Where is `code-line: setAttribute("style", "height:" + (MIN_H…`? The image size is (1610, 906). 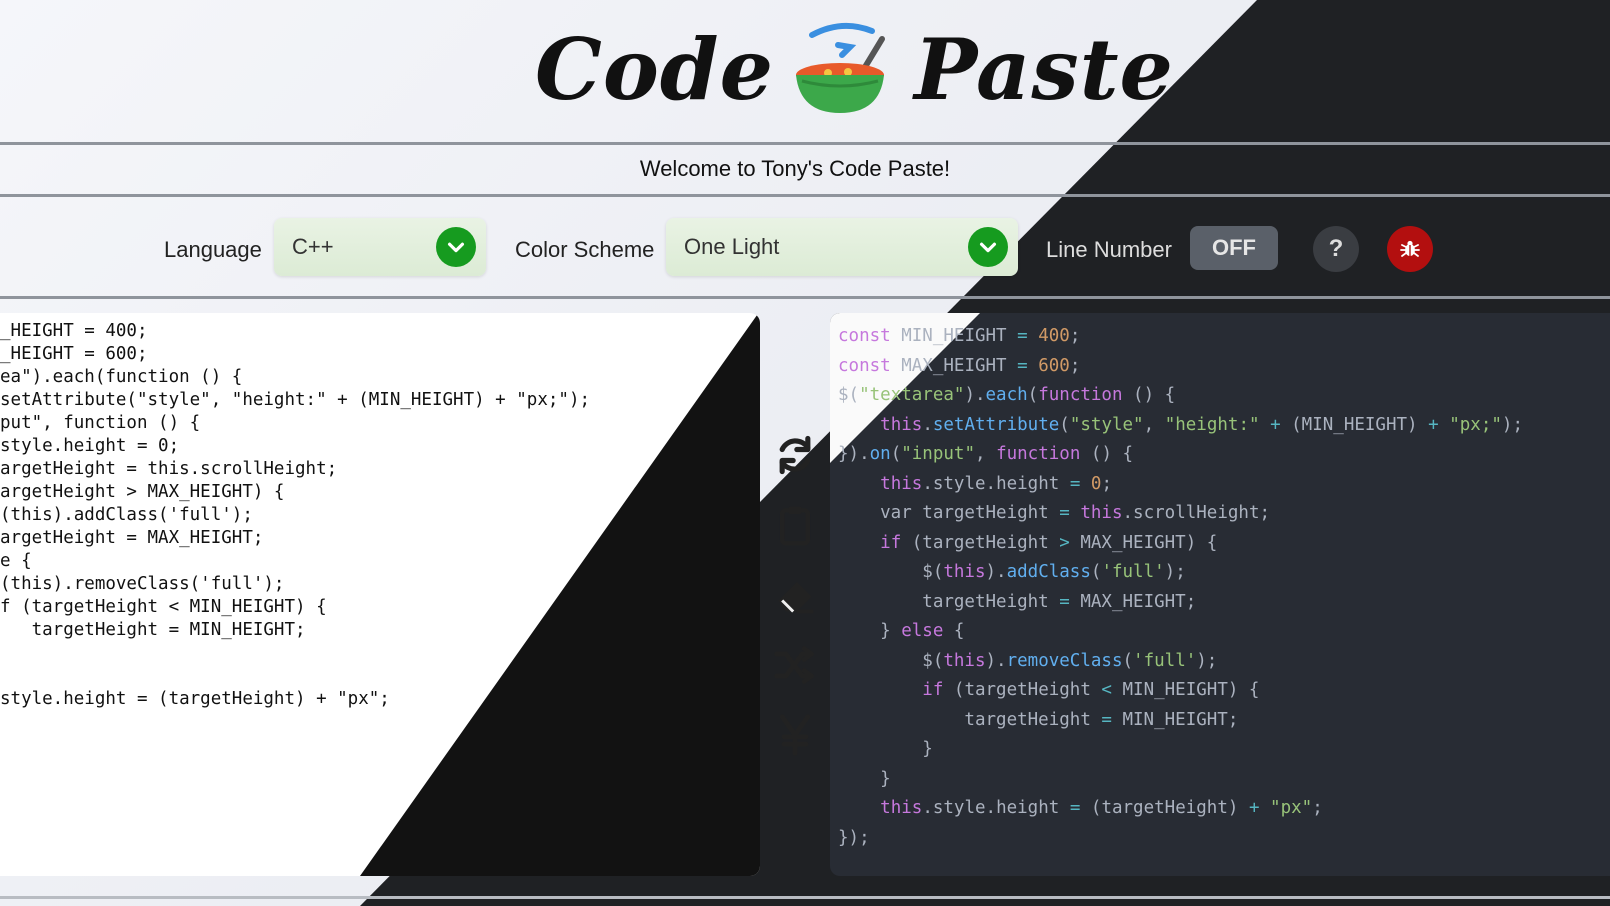 code-line: setAttribute("style", "height:" + (MIN_H… is located at coordinates (295, 400).